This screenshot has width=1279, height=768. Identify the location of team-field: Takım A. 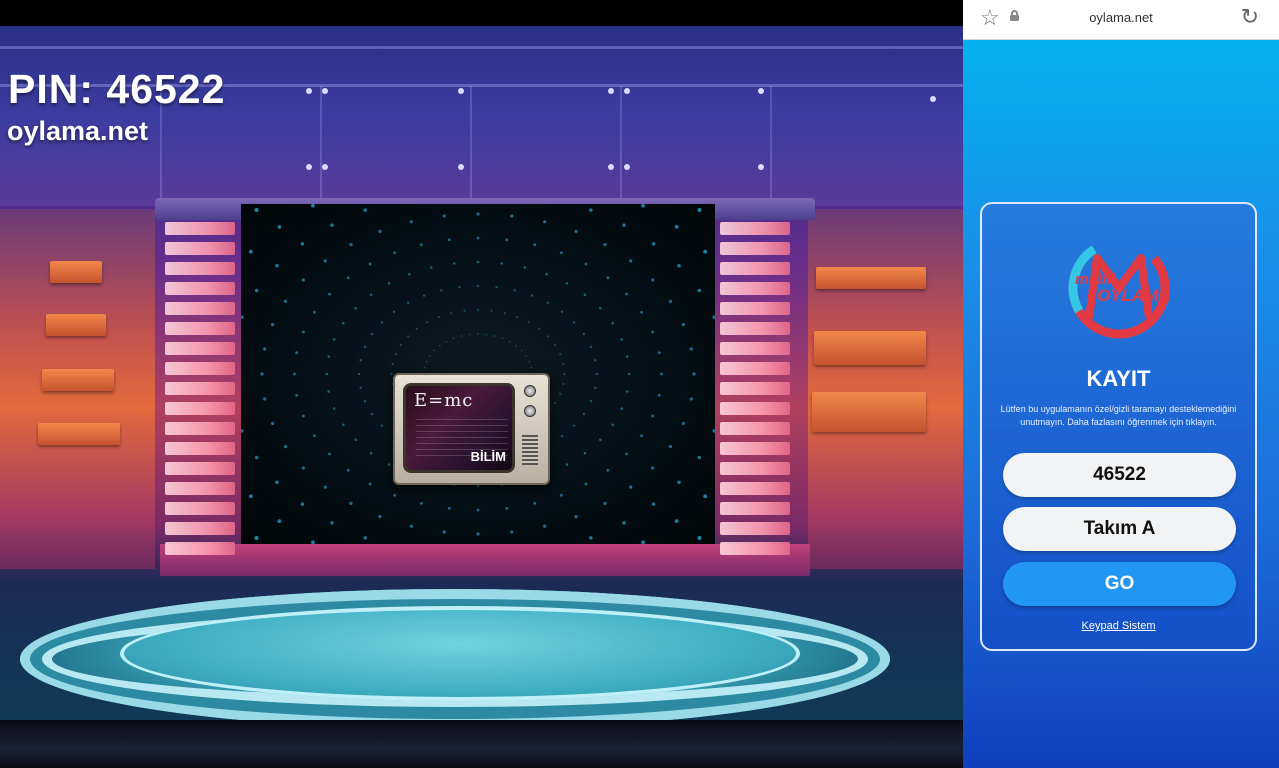
(1119, 529).